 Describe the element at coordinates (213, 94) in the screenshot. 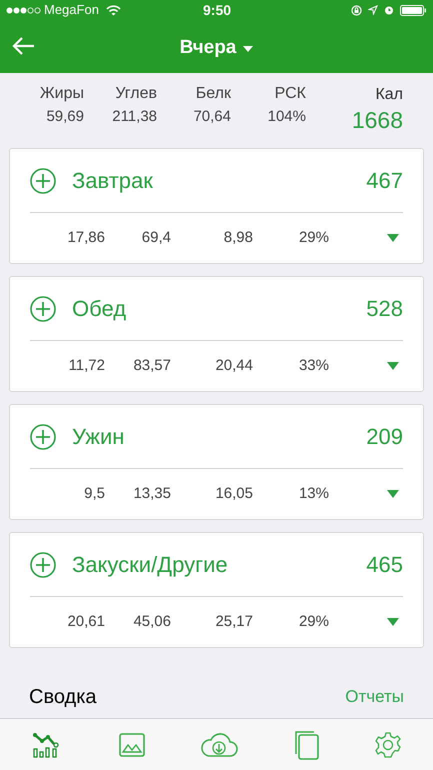

I see `nutrient-label: Белк` at that location.